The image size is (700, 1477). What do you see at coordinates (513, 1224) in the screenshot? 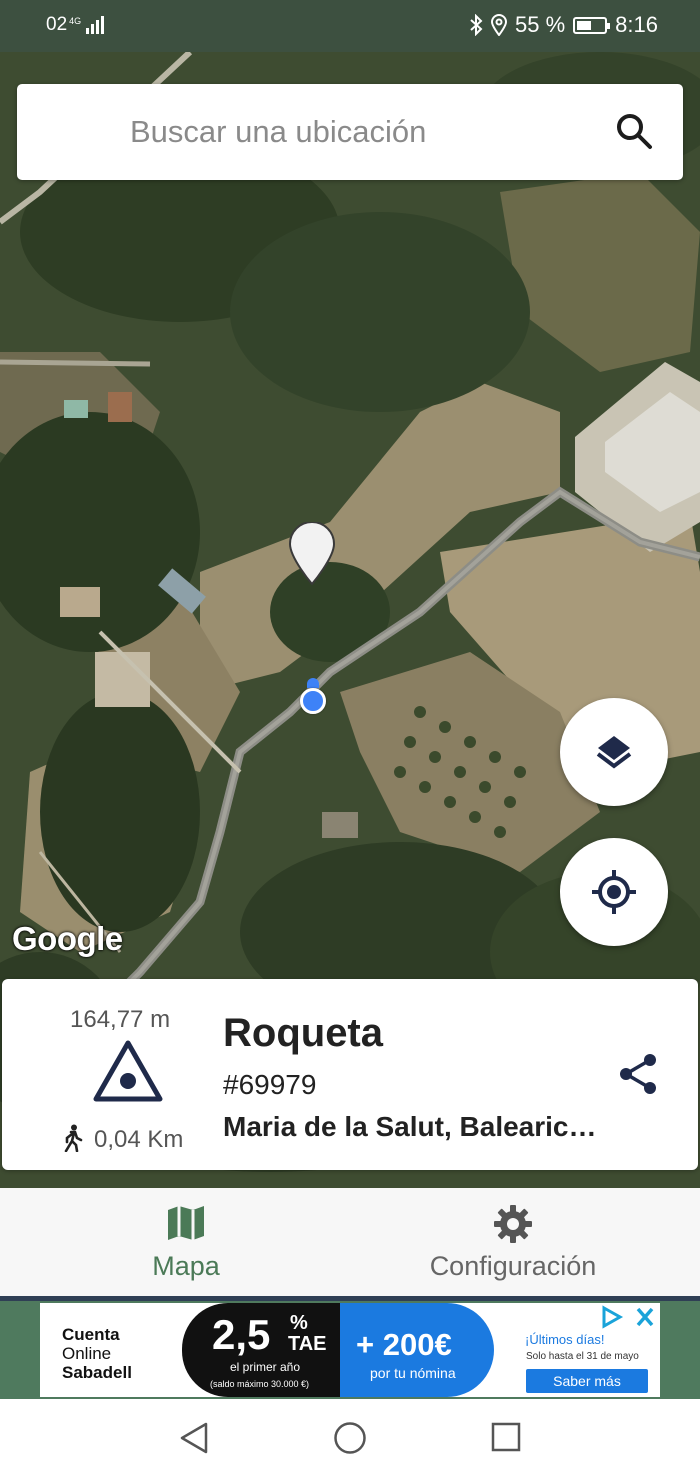
I see `gear-icon` at bounding box center [513, 1224].